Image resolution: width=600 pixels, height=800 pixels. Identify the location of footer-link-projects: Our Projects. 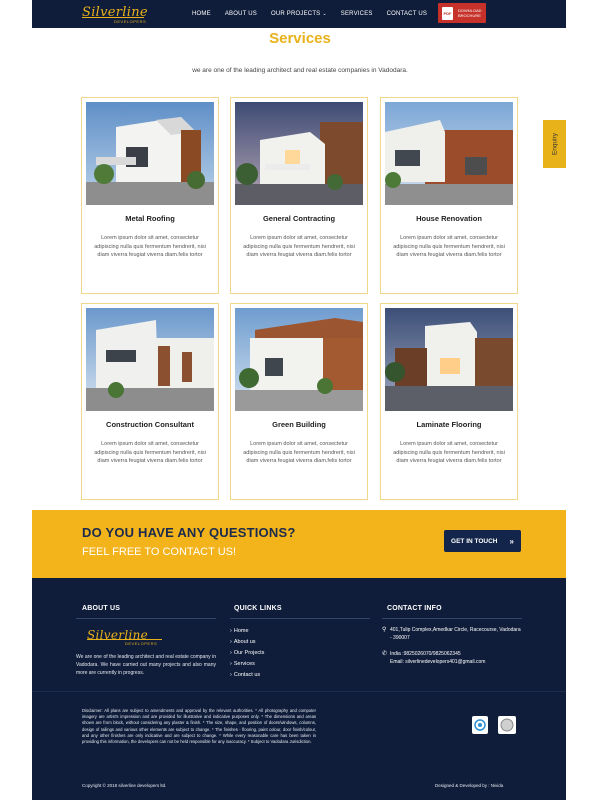
(247, 653).